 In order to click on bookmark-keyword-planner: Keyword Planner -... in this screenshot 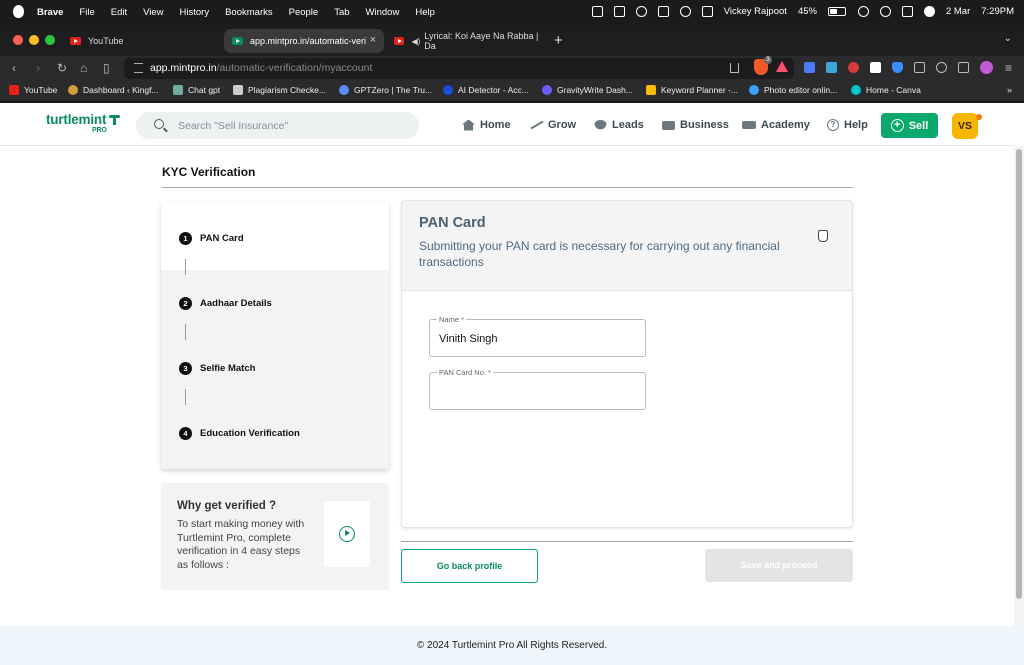, I will do `click(692, 90)`.